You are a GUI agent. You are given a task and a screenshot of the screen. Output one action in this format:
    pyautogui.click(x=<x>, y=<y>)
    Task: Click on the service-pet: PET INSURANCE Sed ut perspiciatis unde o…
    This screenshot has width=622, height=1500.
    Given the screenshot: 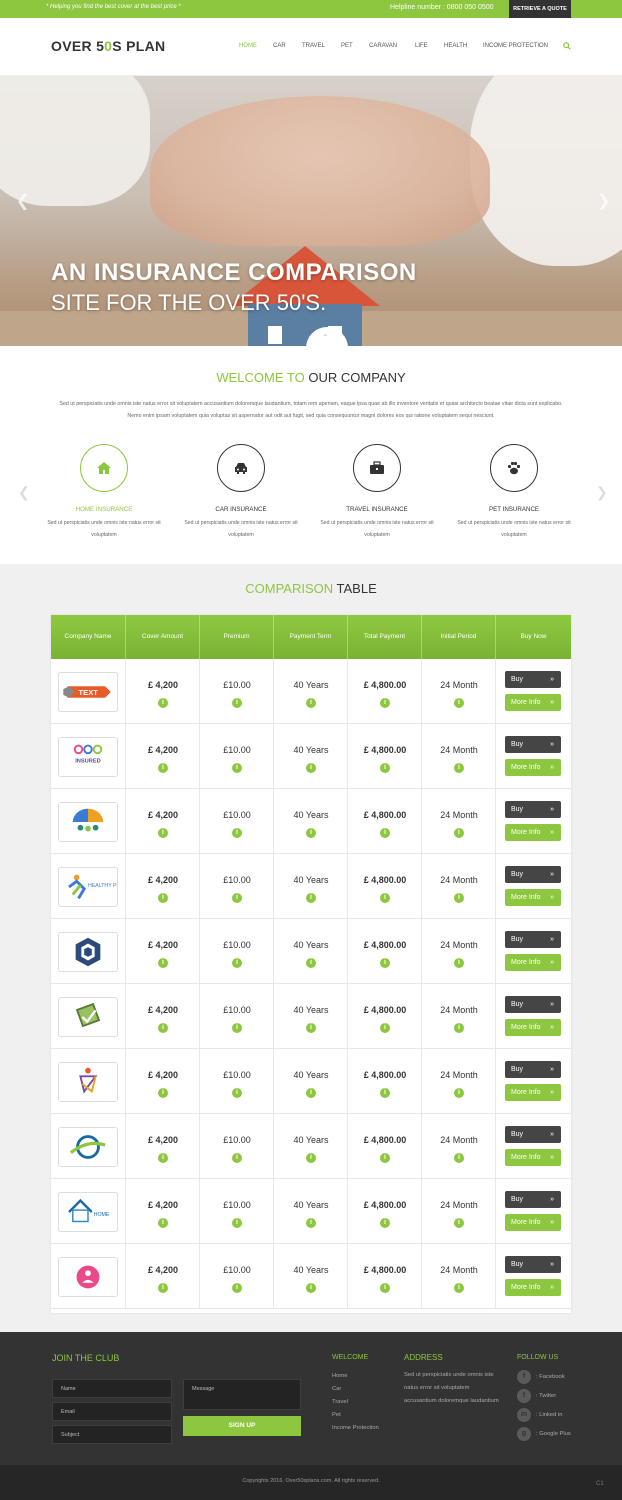 What is the action you would take?
    pyautogui.click(x=514, y=492)
    